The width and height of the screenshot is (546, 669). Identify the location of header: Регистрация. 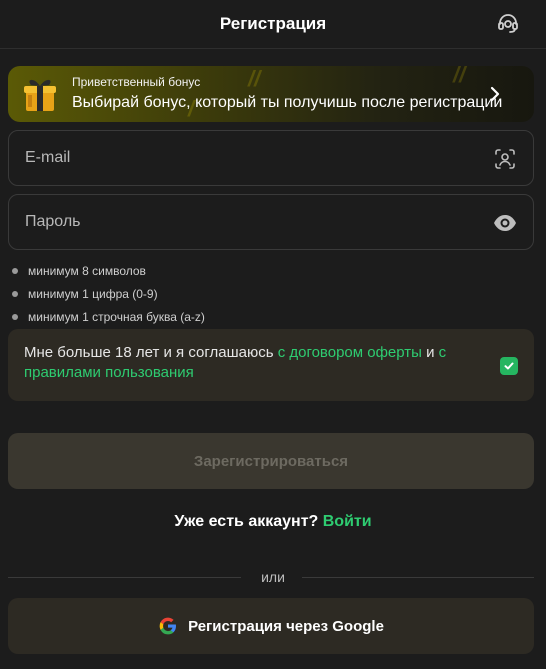
(273, 24).